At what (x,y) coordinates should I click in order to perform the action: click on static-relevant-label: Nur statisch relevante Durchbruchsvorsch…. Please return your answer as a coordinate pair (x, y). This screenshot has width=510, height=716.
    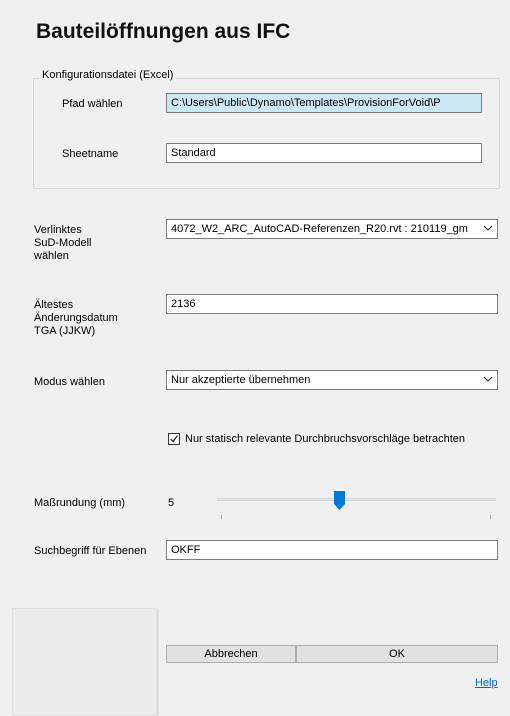
    Looking at the image, I should click on (325, 439).